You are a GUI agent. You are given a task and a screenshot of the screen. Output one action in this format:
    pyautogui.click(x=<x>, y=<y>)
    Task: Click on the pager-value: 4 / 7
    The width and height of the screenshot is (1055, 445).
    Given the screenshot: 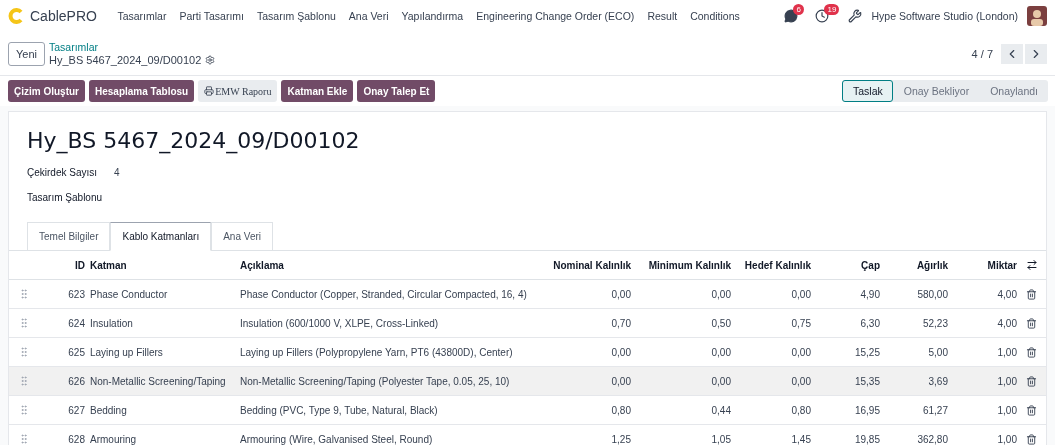 What is the action you would take?
    pyautogui.click(x=982, y=53)
    